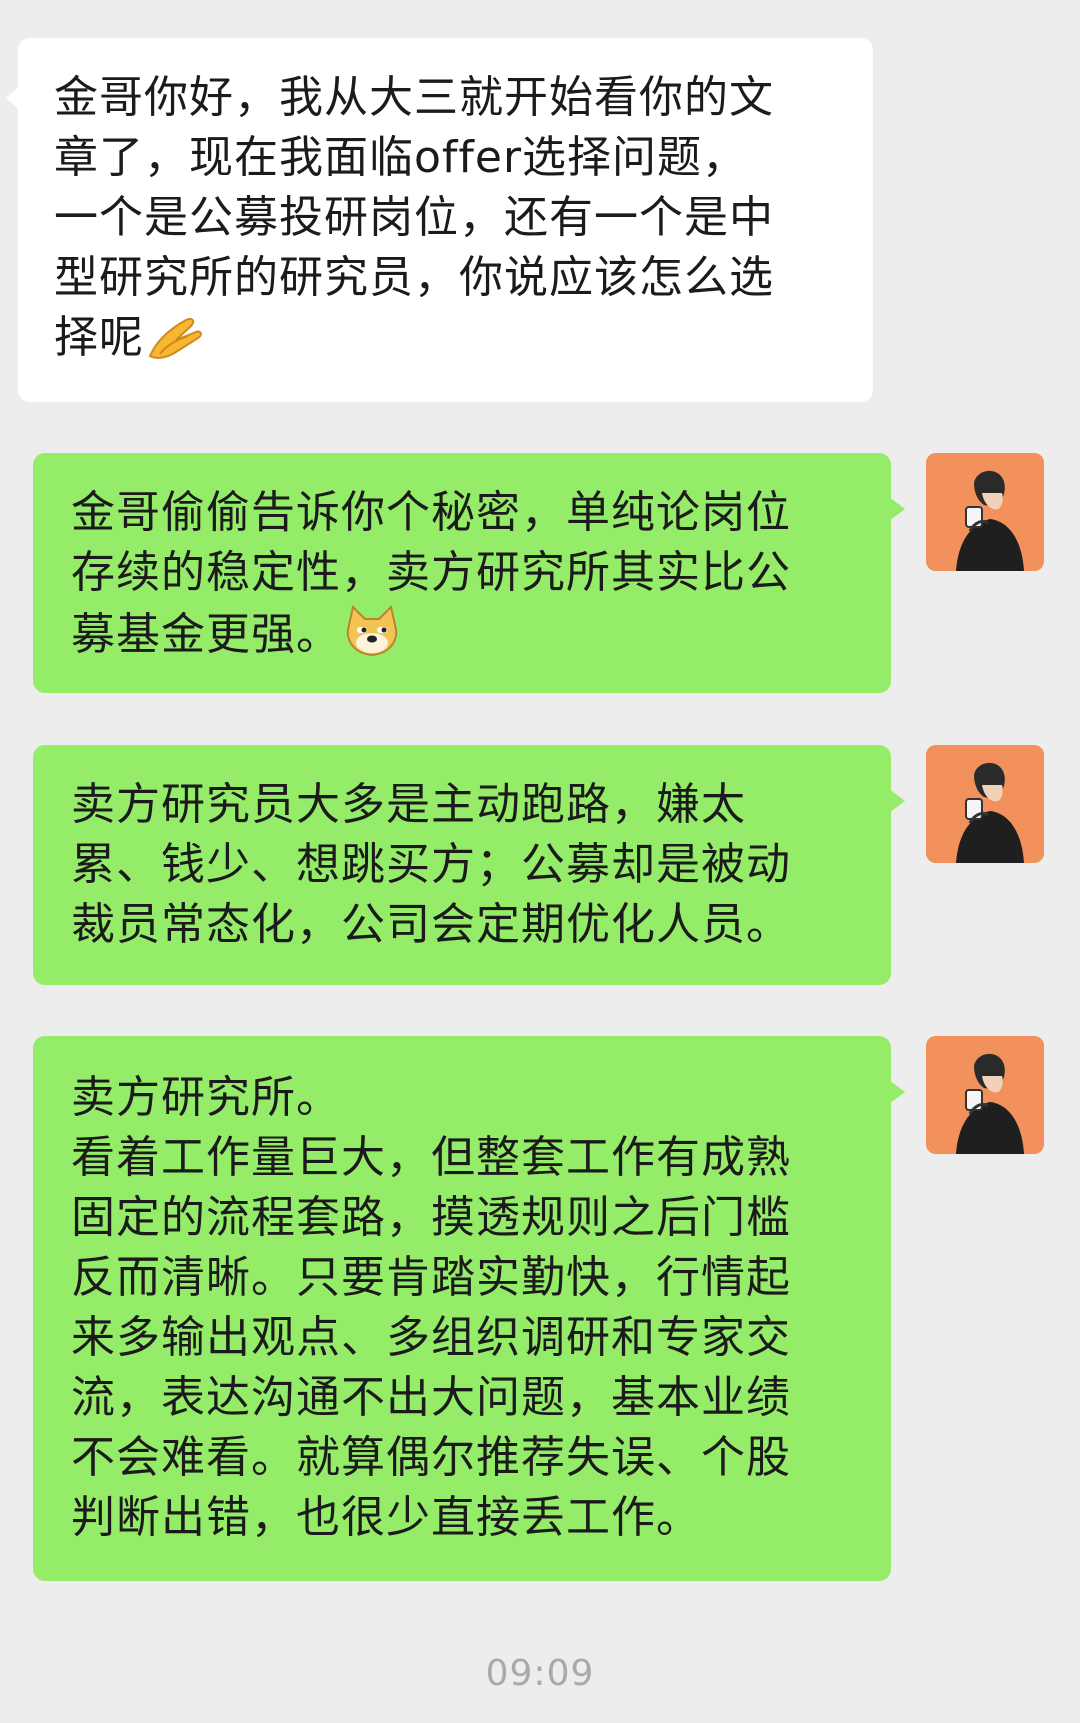 The image size is (1080, 1723). I want to click on message-text: 金哥偷偷告诉你个秘密，单纯论岗位 存续的稳定性，卖方研究所其实比公 募基金更强。, so click(431, 573).